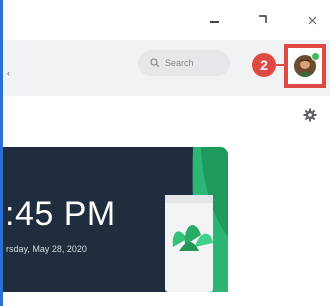 This screenshot has height=306, width=330. I want to click on search-icon, so click(155, 63).